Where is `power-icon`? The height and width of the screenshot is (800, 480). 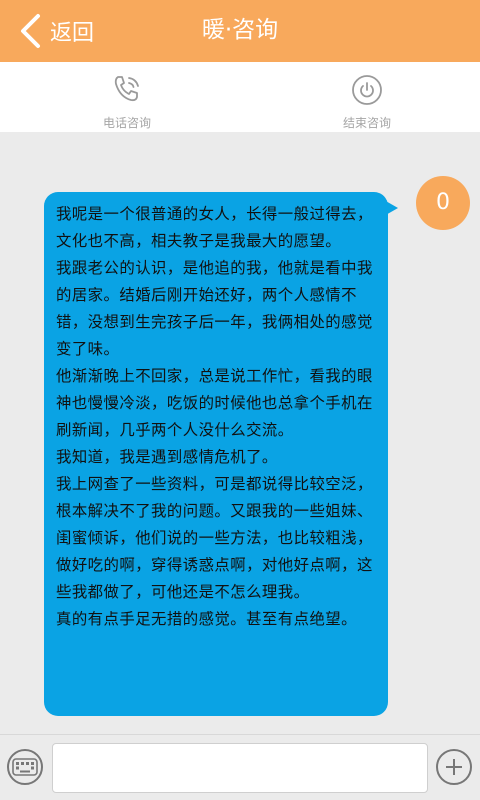
power-icon is located at coordinates (367, 91).